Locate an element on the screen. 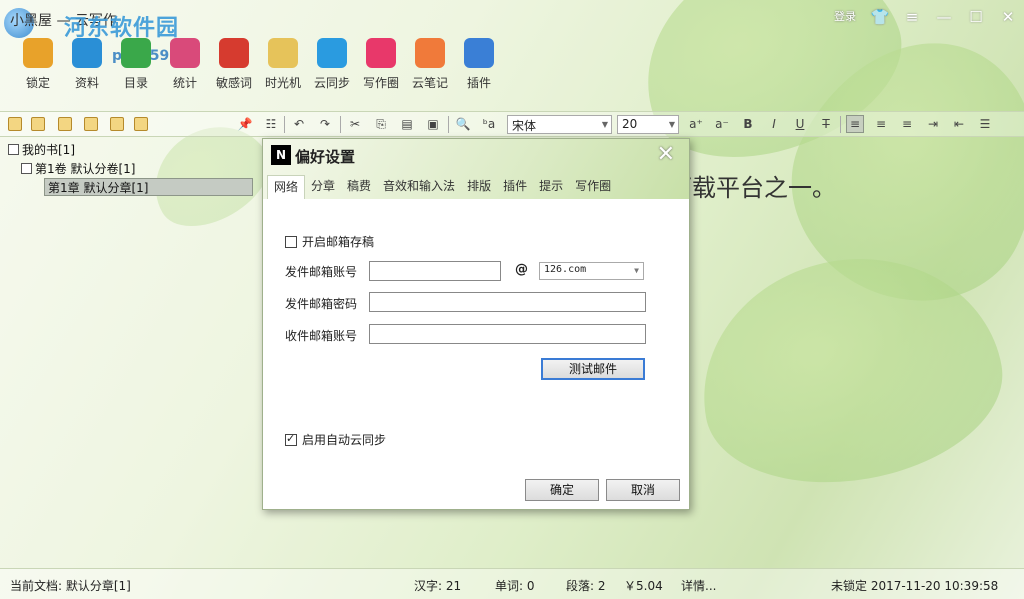 The width and height of the screenshot is (1024, 599). outdent-icon: ⇤ is located at coordinates (959, 124).